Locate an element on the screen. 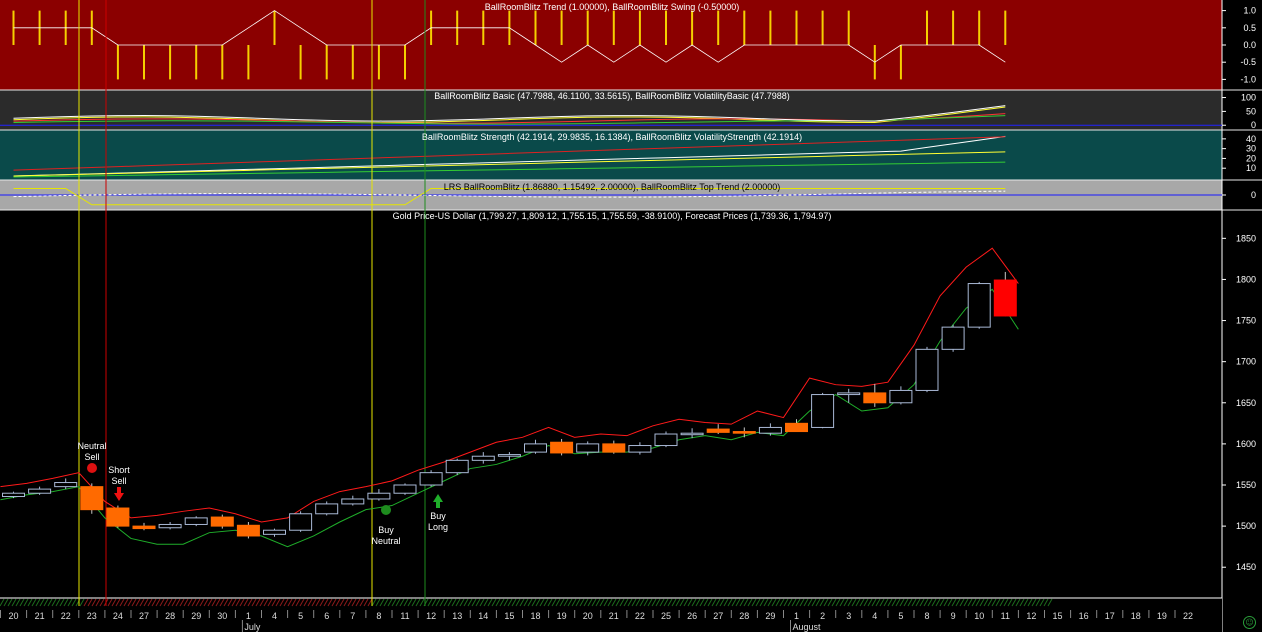  buy-neutral-icon is located at coordinates (386, 510).